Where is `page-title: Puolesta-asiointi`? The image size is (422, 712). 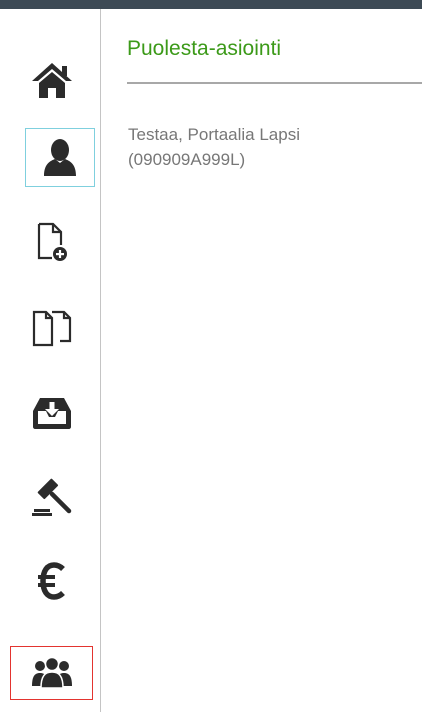 page-title: Puolesta-asiointi is located at coordinates (204, 48).